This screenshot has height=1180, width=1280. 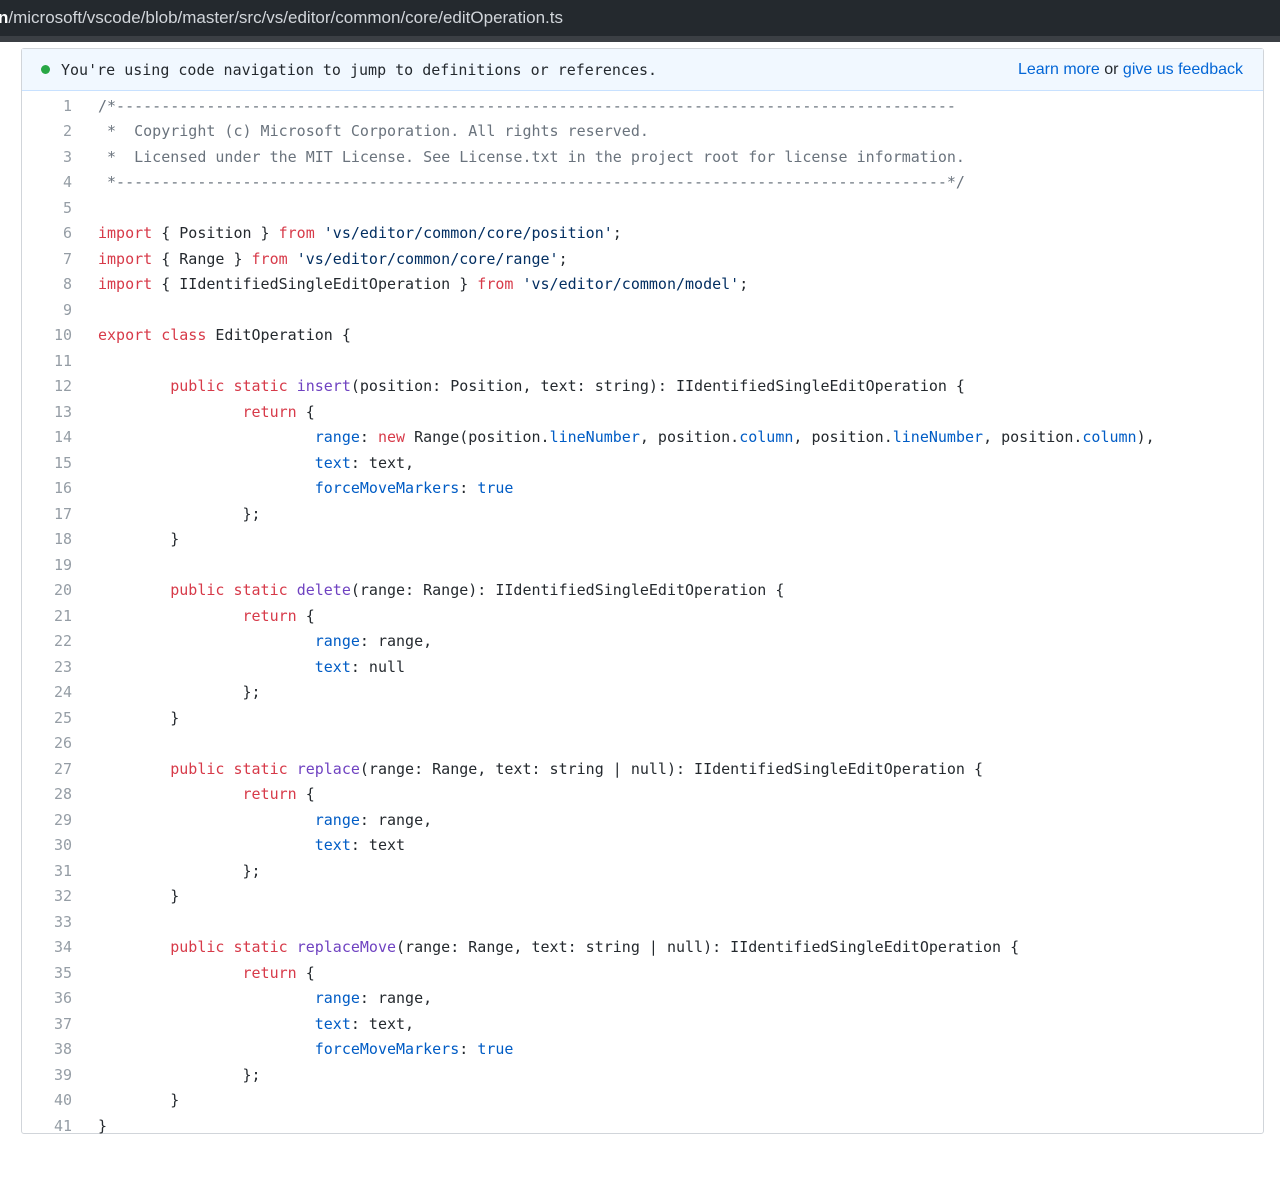 What do you see at coordinates (346, 947) in the screenshot?
I see `code-token: replaceMove` at bounding box center [346, 947].